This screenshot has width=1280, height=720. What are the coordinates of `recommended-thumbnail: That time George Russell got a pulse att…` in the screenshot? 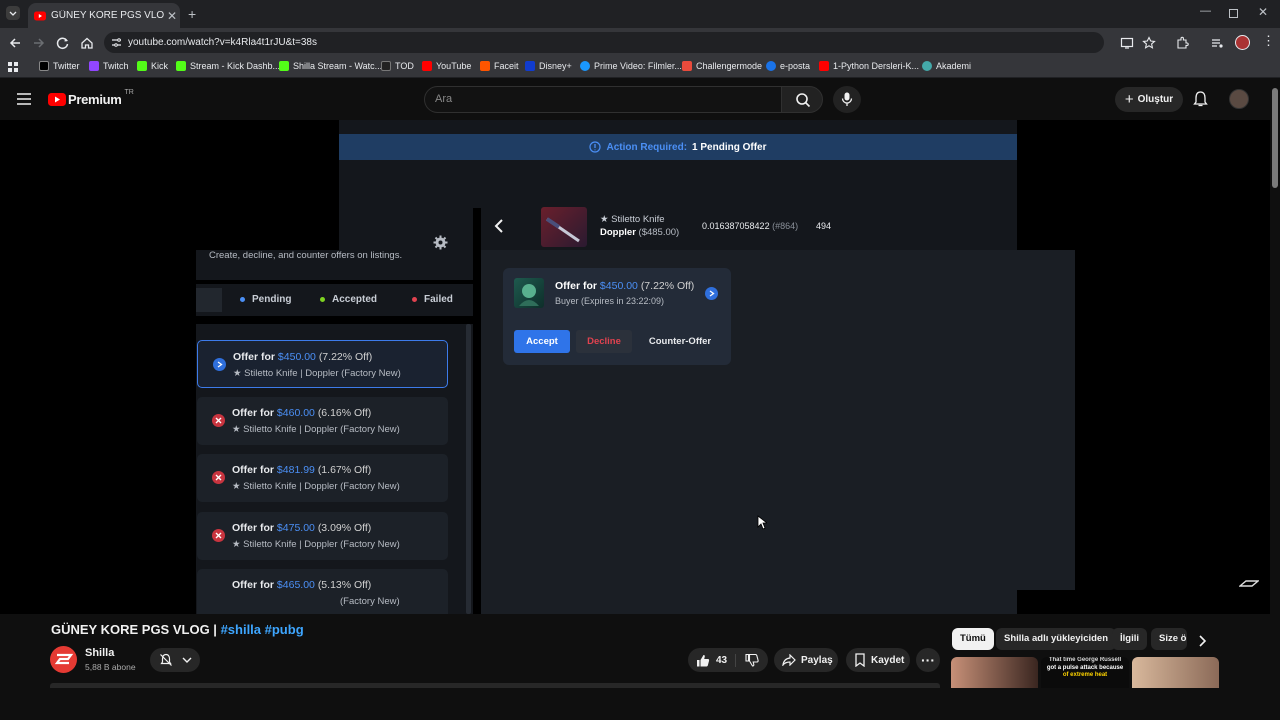 It's located at (1085, 672).